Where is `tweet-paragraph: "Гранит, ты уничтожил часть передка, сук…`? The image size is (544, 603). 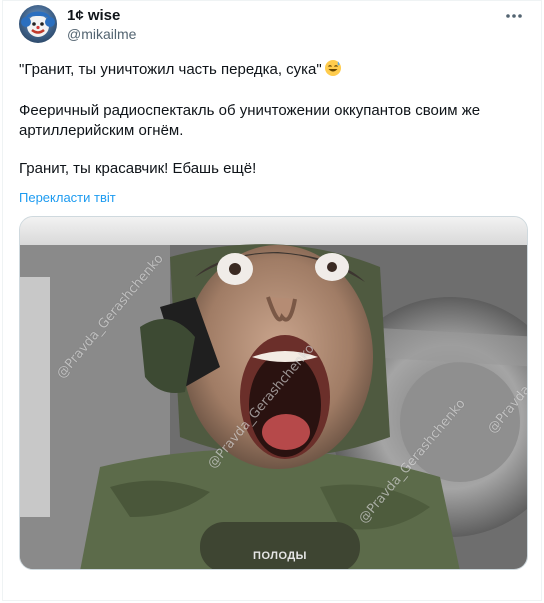 tweet-paragraph: "Гранит, ты уничтожил часть передка, сук… is located at coordinates (269, 71).